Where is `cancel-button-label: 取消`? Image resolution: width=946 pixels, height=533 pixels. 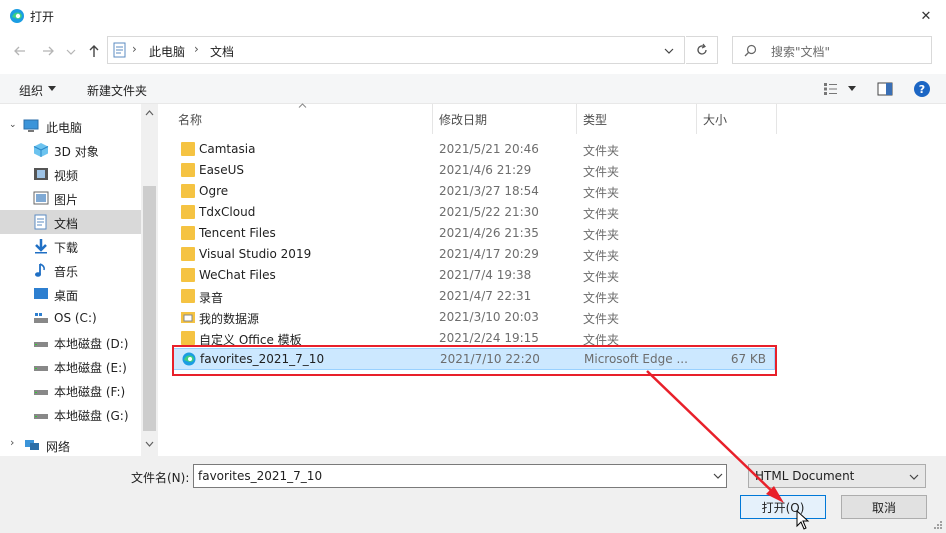
cancel-button-label: 取消 is located at coordinates (883, 507).